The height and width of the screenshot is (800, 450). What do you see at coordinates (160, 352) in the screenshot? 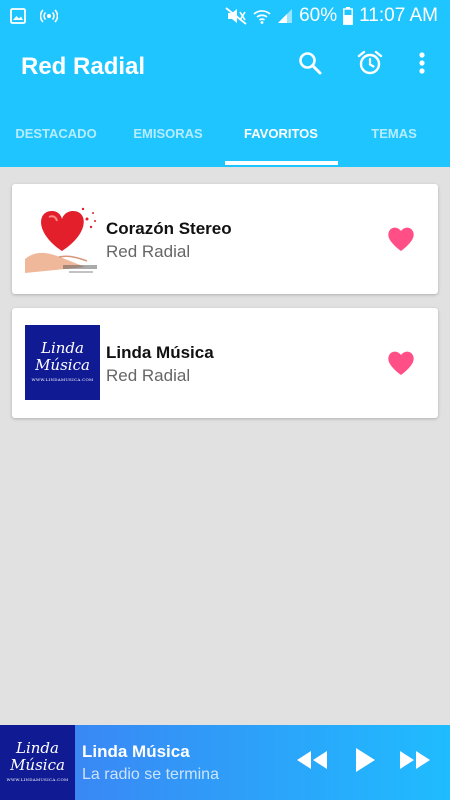
I see `station-name: Linda Música` at bounding box center [160, 352].